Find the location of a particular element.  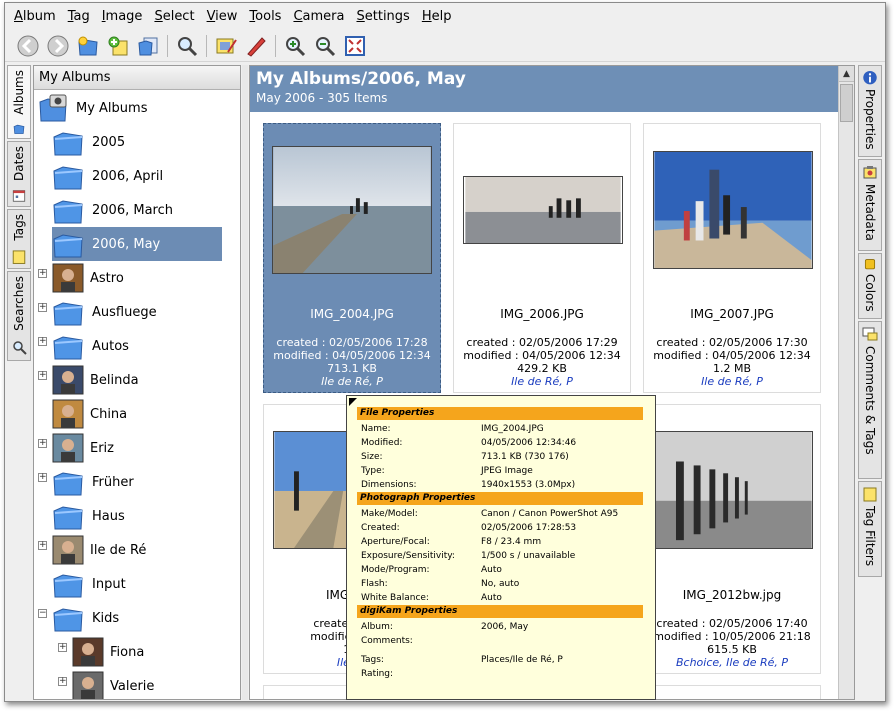

tab-tag-filters-label: Tag Filters is located at coordinates (870, 536).